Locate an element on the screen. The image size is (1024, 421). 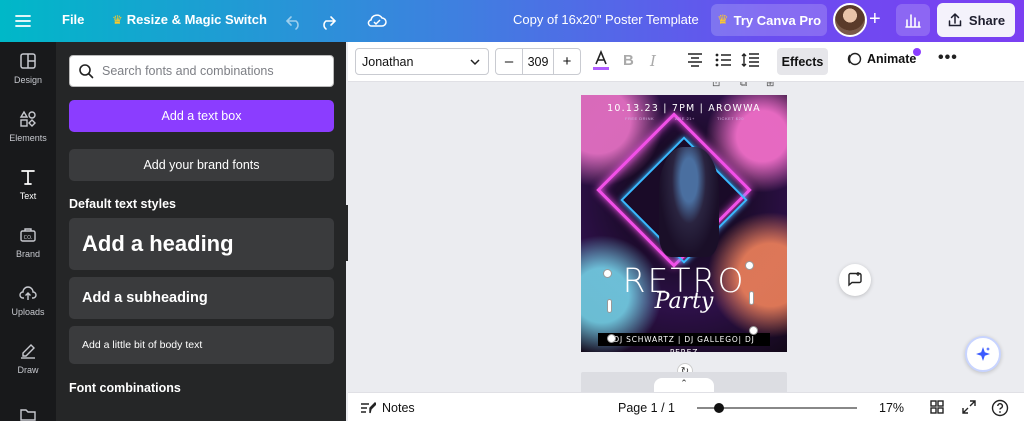
zoom-slider-handle is located at coordinates (718, 408).